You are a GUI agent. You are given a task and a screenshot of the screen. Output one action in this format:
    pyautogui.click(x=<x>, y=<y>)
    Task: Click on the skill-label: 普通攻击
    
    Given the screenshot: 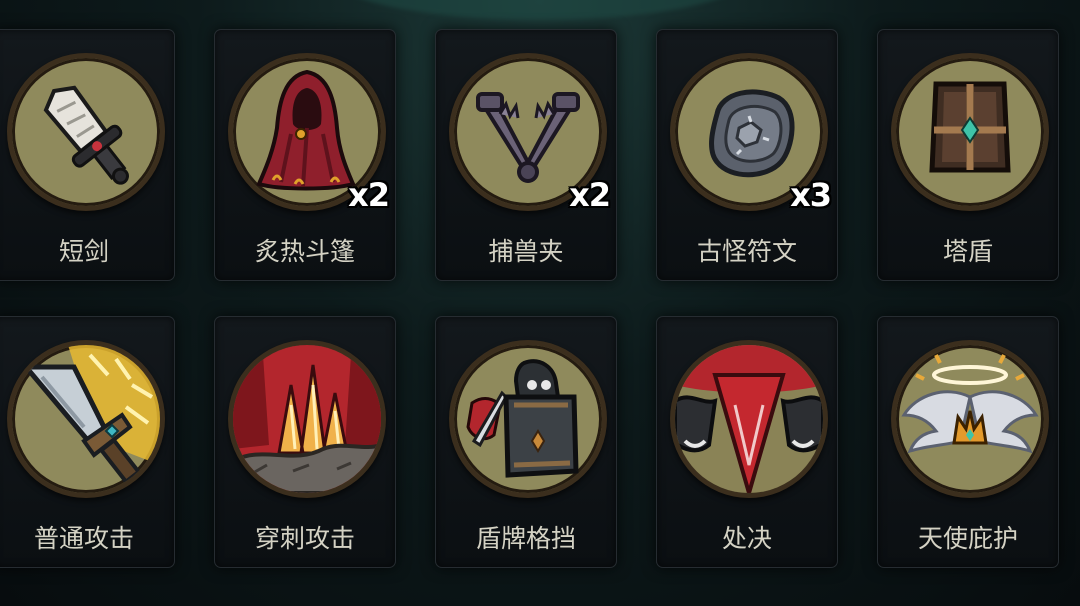 What is the action you would take?
    pyautogui.click(x=83, y=538)
    